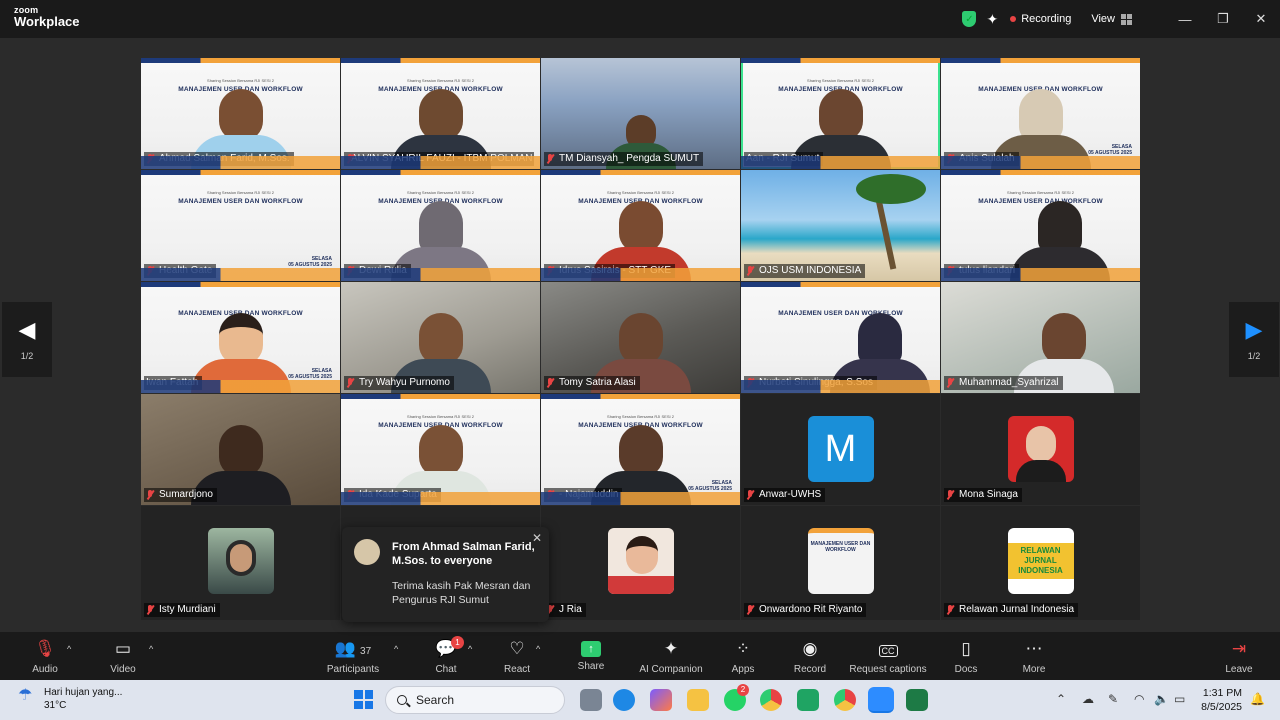 This screenshot has width=1280, height=720. What do you see at coordinates (1126, 19) in the screenshot?
I see `gallery-grid-icon` at bounding box center [1126, 19].